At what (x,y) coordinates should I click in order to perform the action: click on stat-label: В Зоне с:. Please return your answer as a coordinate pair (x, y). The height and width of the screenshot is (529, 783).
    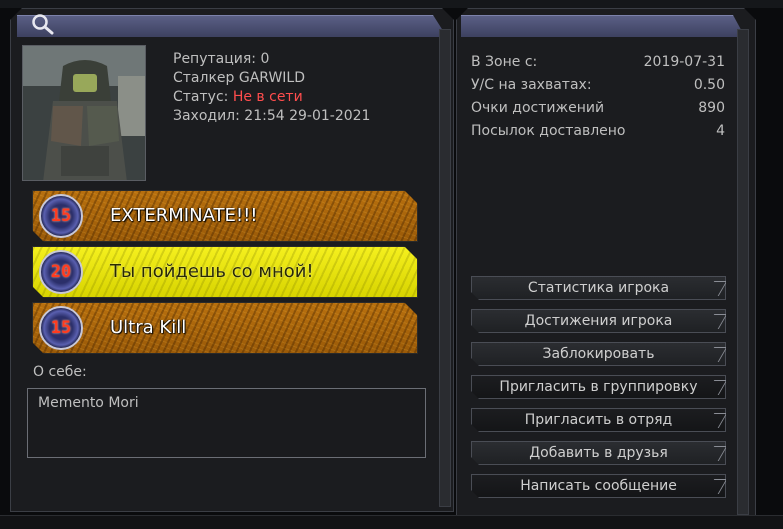
    Looking at the image, I should click on (504, 62).